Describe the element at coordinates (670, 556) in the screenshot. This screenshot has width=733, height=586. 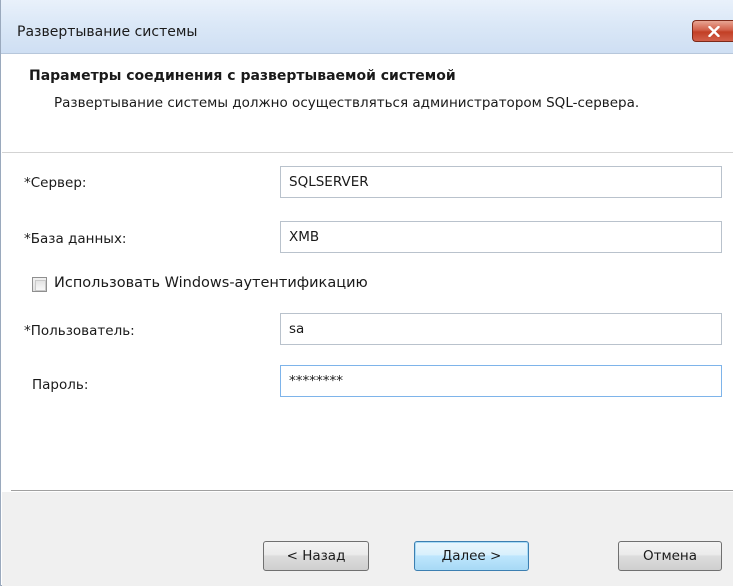
I see `cancel-button: Отмена` at that location.